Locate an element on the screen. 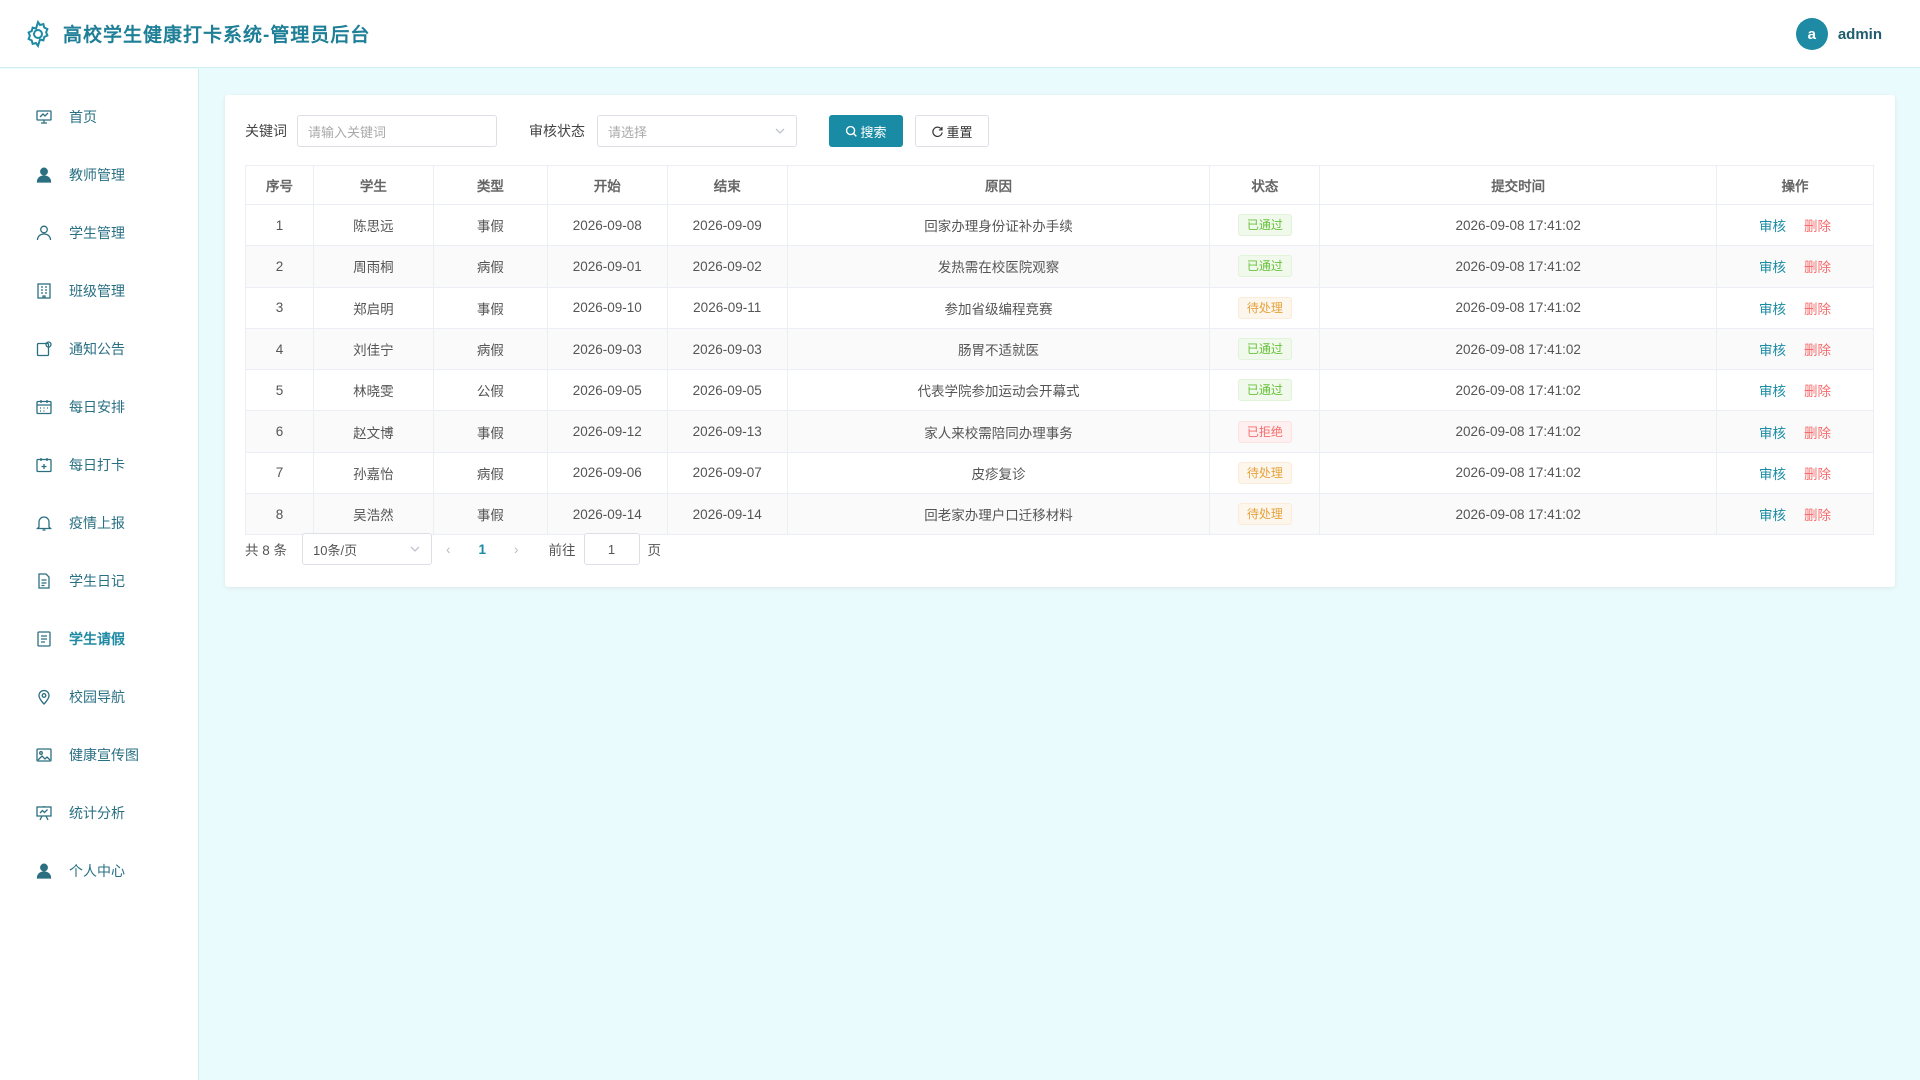 The height and width of the screenshot is (1080, 1920). sidebar-item-label: 教师管理 is located at coordinates (97, 175).